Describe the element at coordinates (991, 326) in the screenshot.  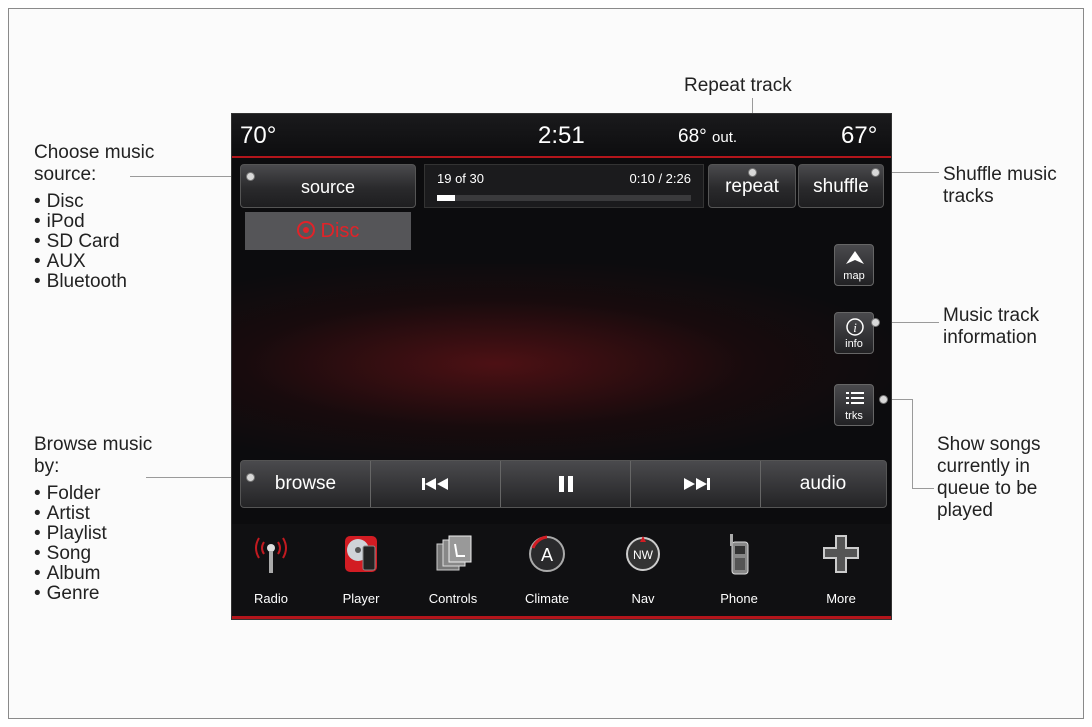
I see `info-annotation: Music track information` at that location.